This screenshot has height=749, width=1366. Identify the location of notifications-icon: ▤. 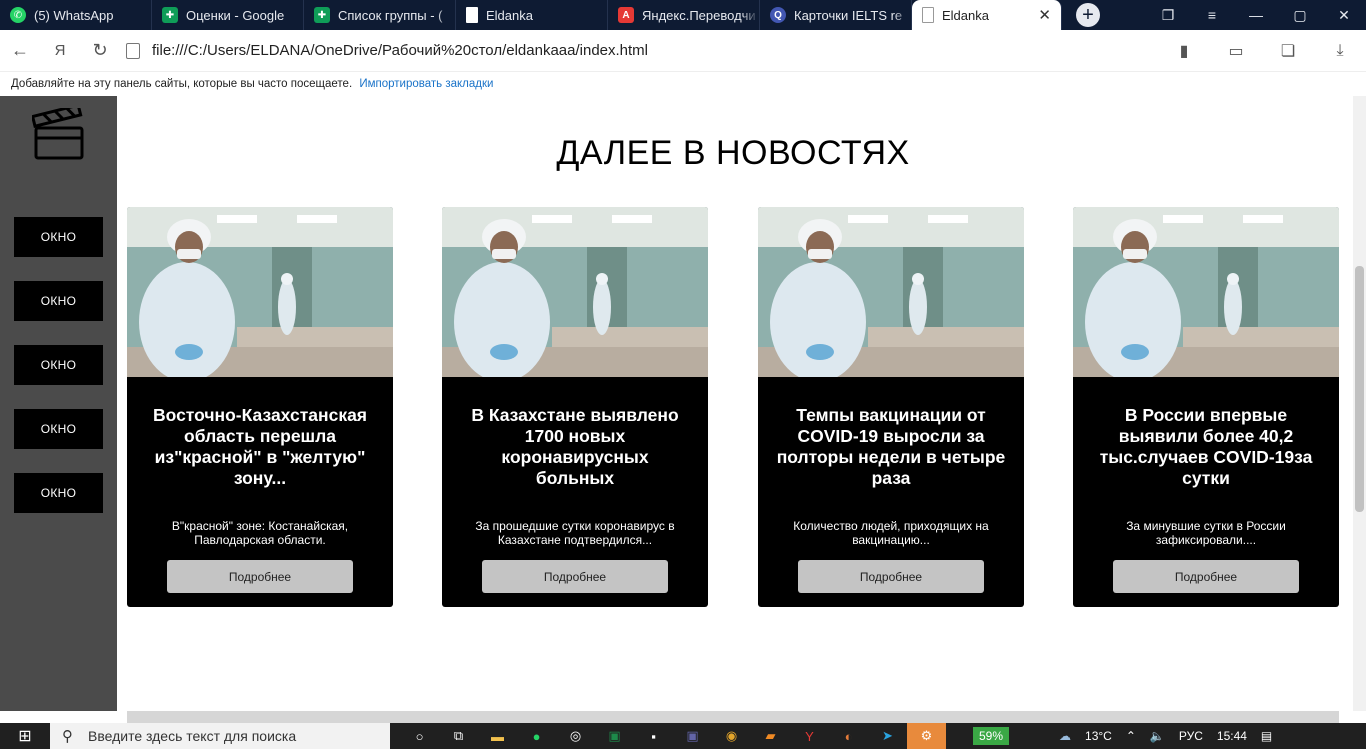
(1266, 736).